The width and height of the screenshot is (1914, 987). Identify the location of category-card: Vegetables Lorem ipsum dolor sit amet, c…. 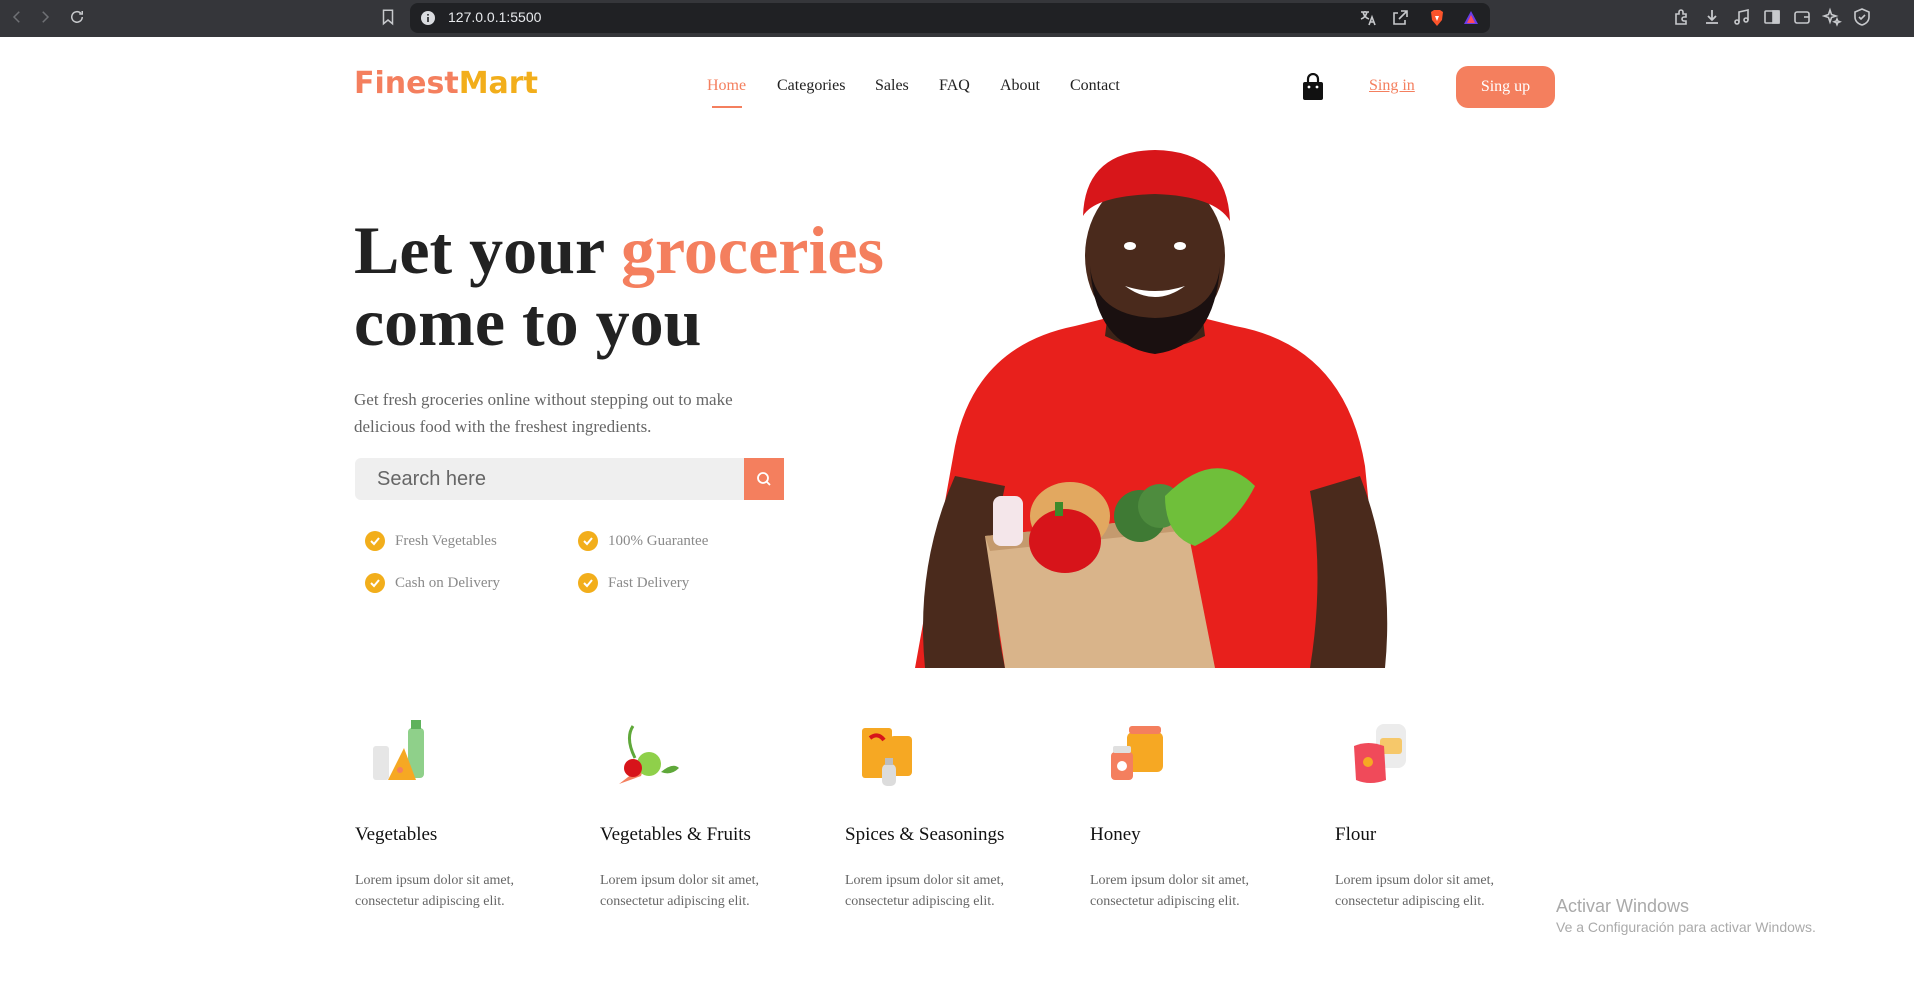
(465, 813).